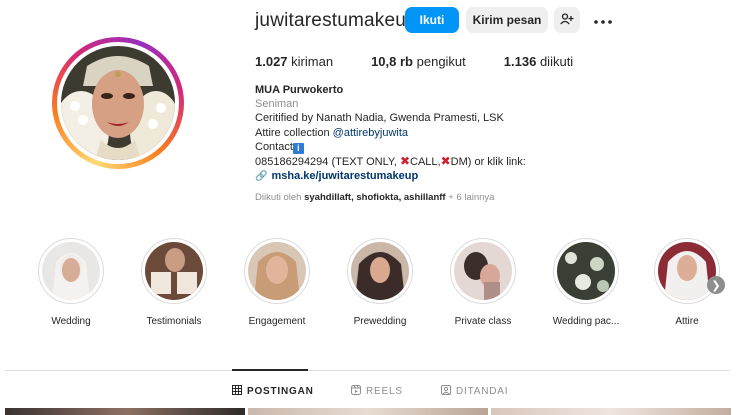 Image resolution: width=740 pixels, height=415 pixels. I want to click on bio-category: Seniman, so click(277, 104).